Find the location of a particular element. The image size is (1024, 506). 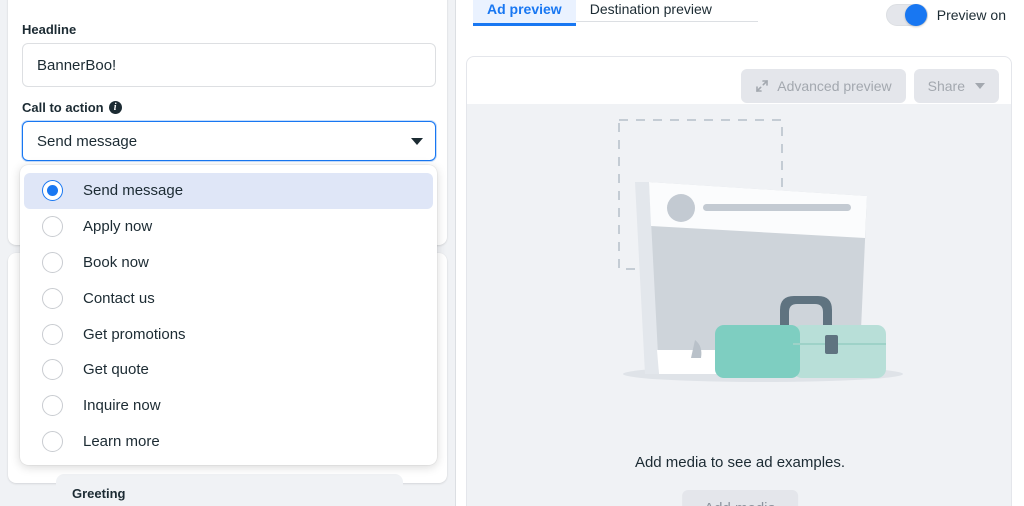

expand-arrows-icon is located at coordinates (762, 86).